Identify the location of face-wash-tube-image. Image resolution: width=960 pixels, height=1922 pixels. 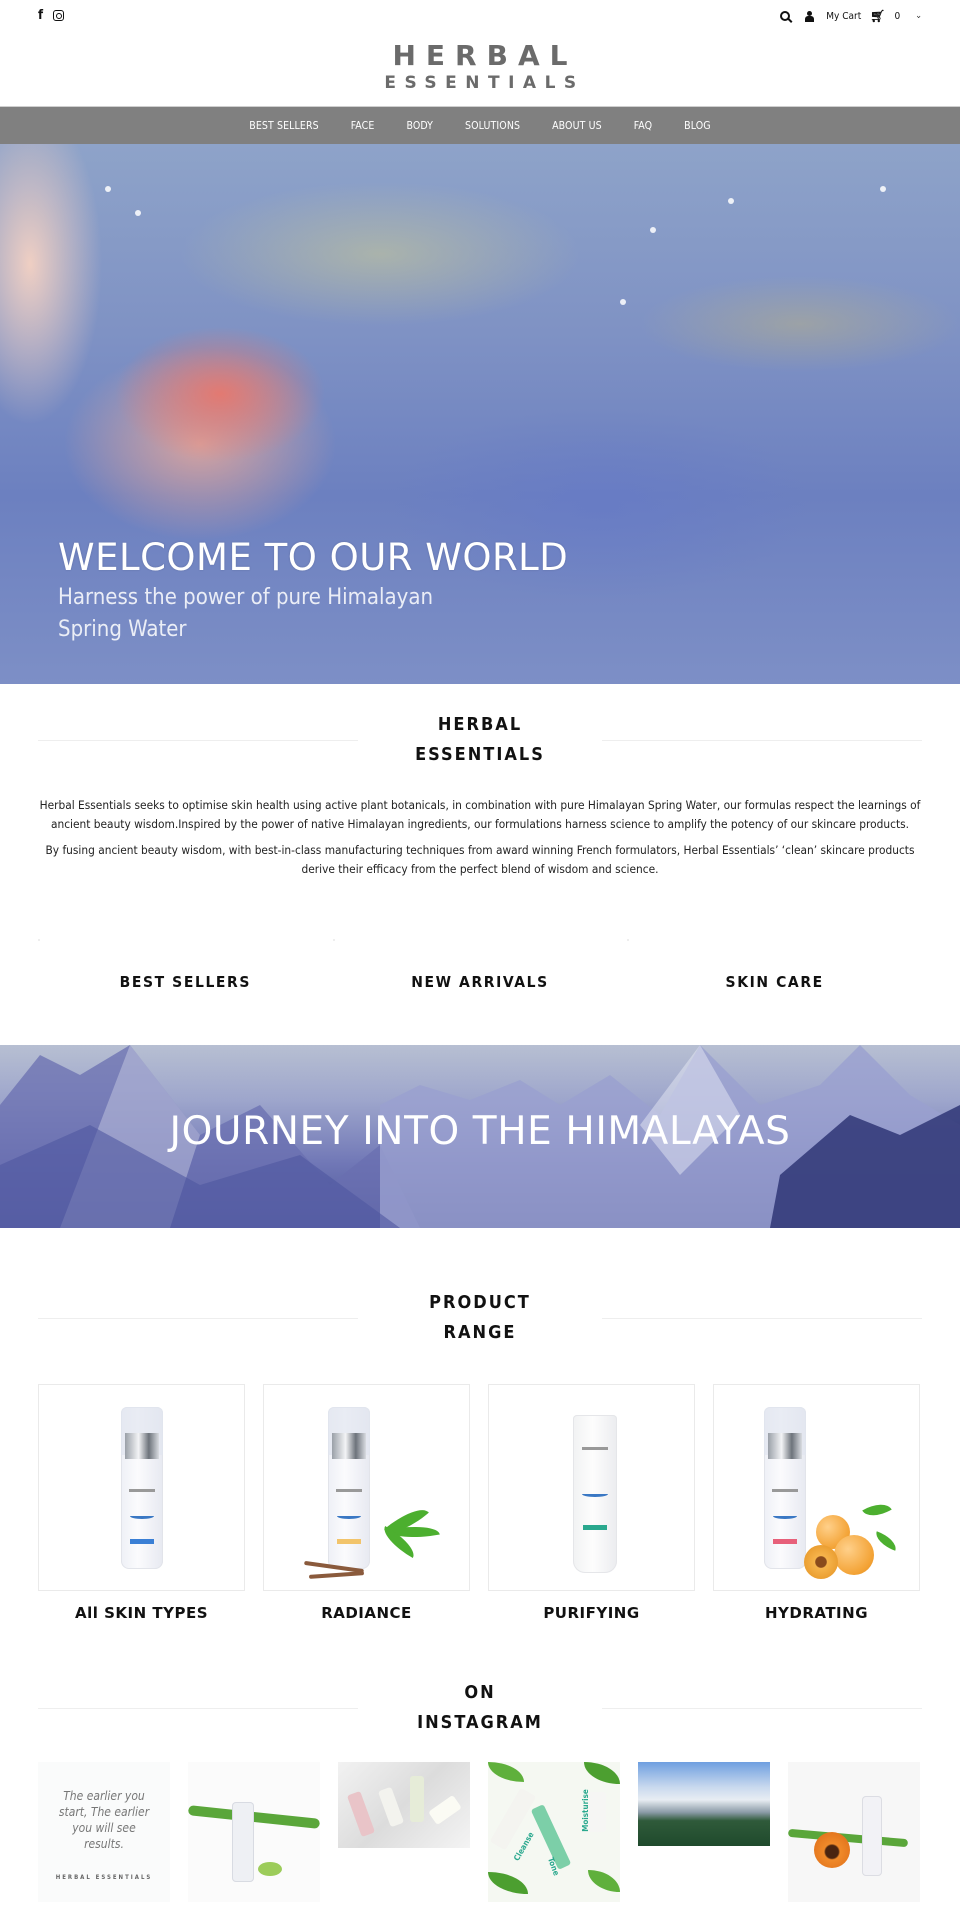
(595, 1494).